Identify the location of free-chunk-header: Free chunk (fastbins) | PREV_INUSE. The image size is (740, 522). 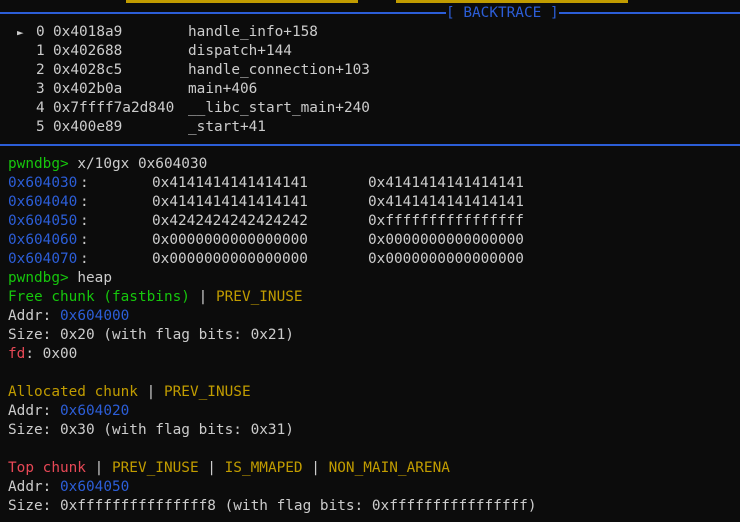
(155, 297).